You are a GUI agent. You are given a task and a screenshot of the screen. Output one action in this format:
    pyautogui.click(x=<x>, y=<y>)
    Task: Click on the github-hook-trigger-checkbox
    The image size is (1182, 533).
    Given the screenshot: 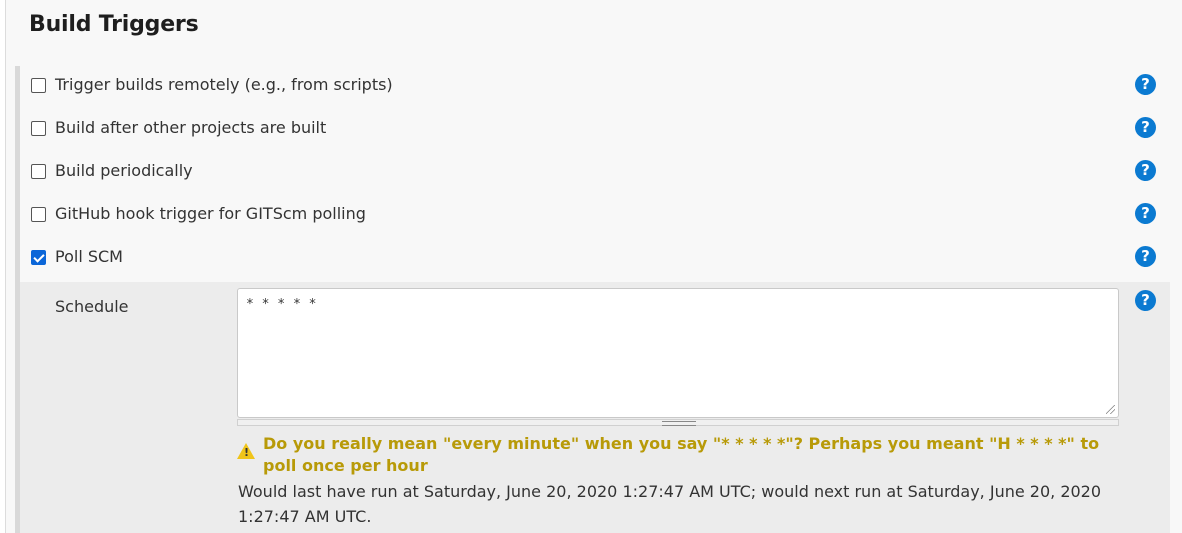 What is the action you would take?
    pyautogui.click(x=38, y=214)
    